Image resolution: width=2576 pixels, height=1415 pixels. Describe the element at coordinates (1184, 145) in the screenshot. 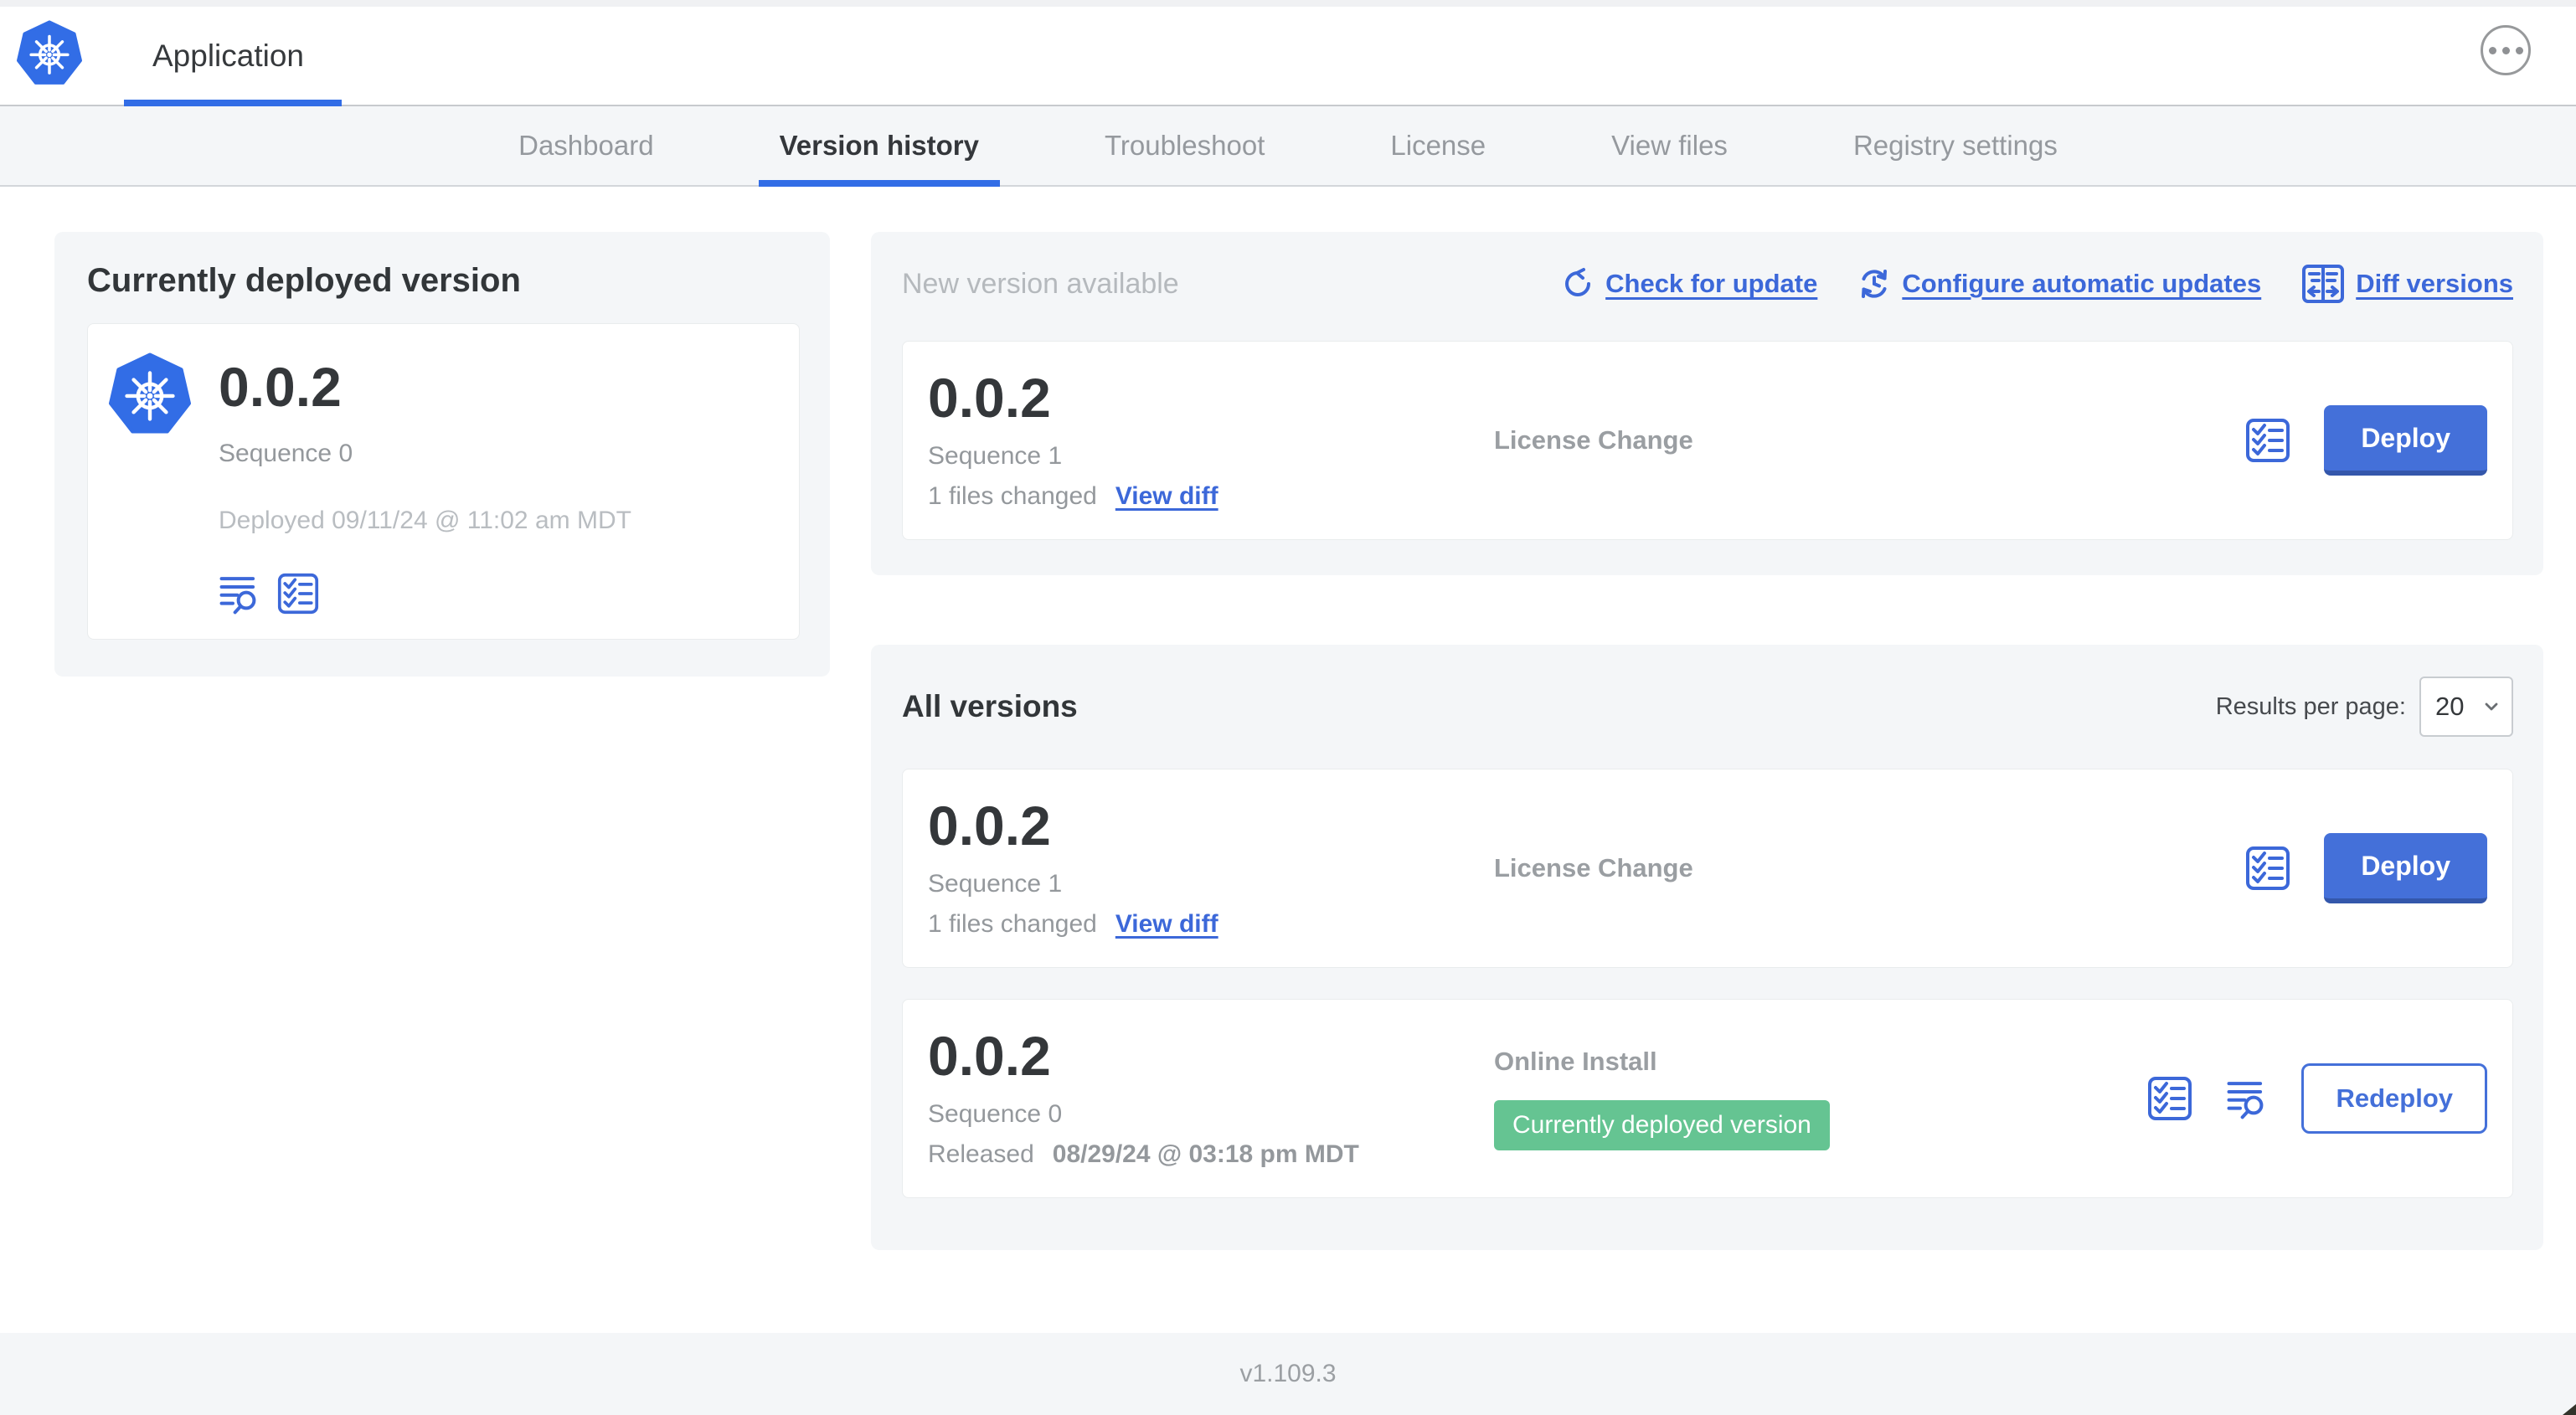

I see `tab-troubleshoot: Troubleshoot` at that location.